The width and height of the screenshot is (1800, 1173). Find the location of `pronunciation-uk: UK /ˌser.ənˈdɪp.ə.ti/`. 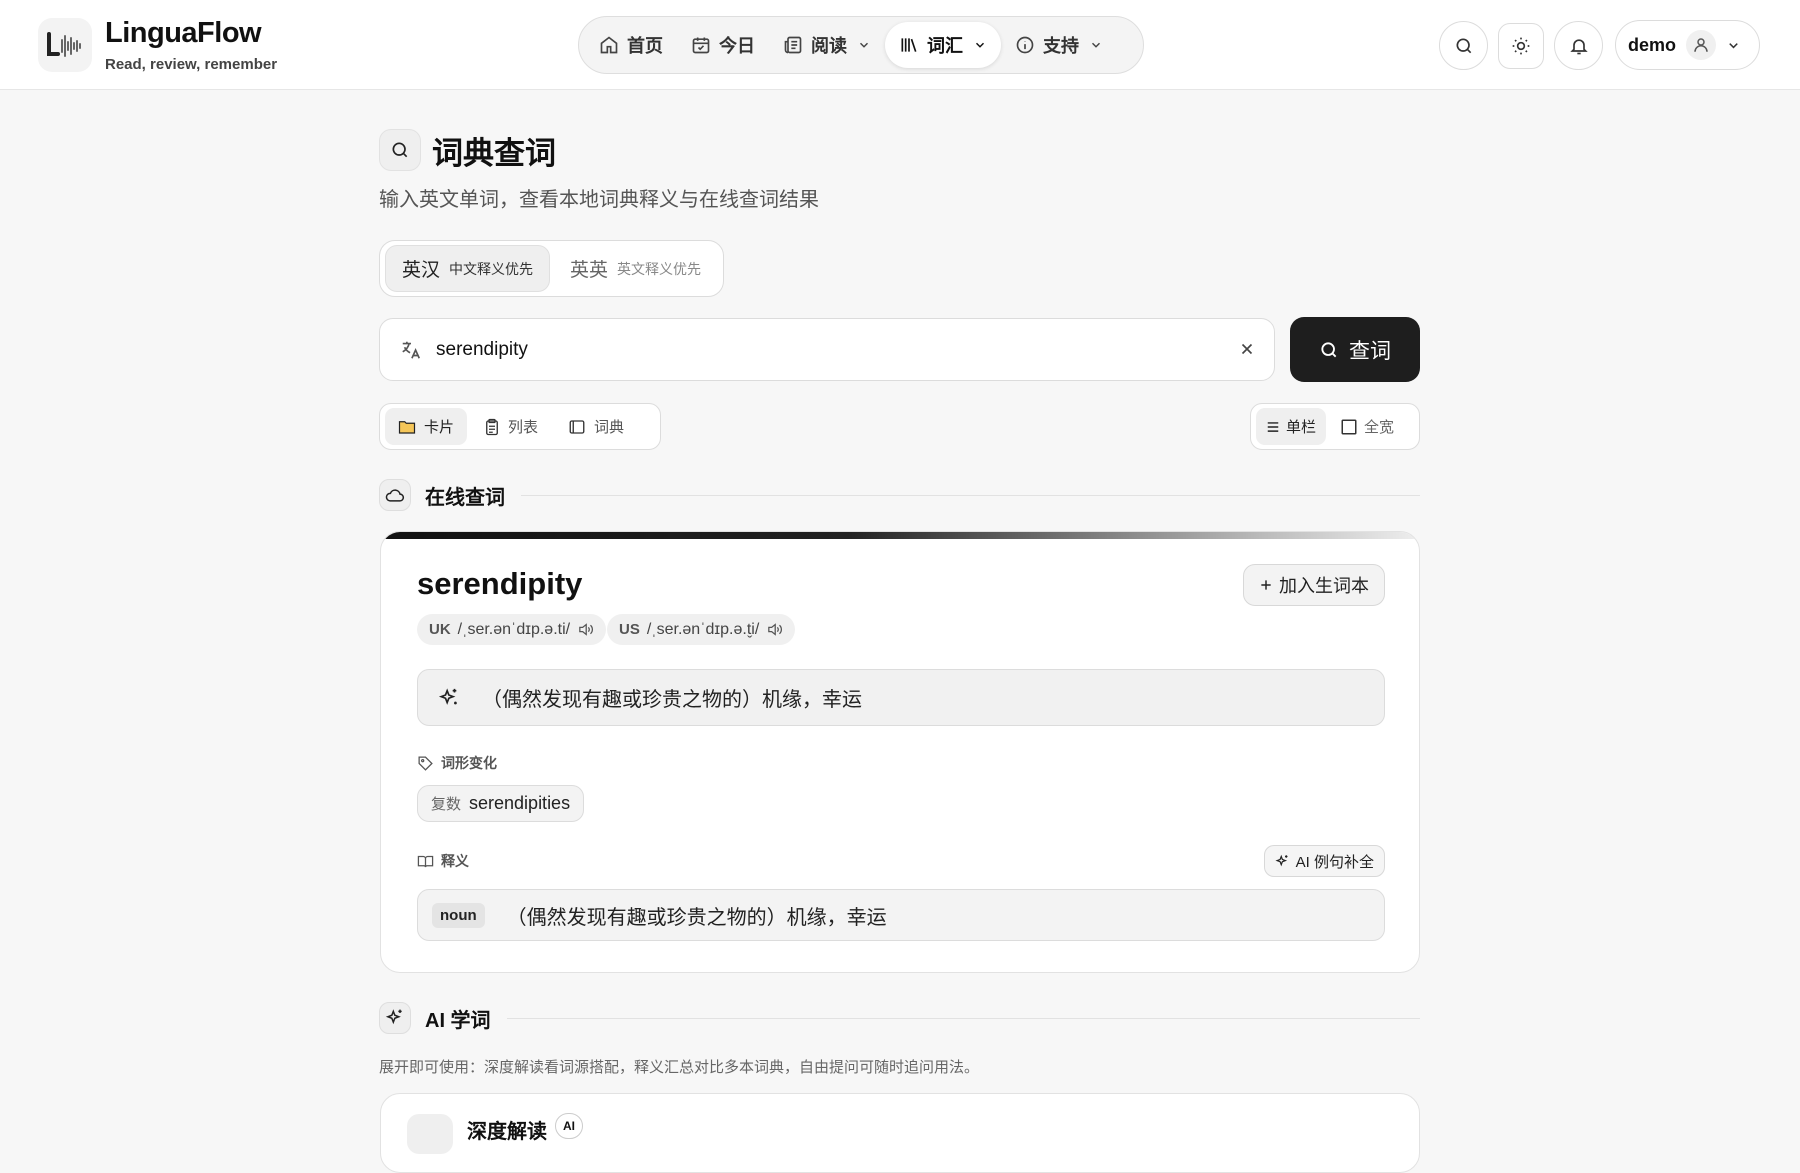

pronunciation-uk: UK /ˌser.ənˈdɪp.ə.ti/ is located at coordinates (512, 629).